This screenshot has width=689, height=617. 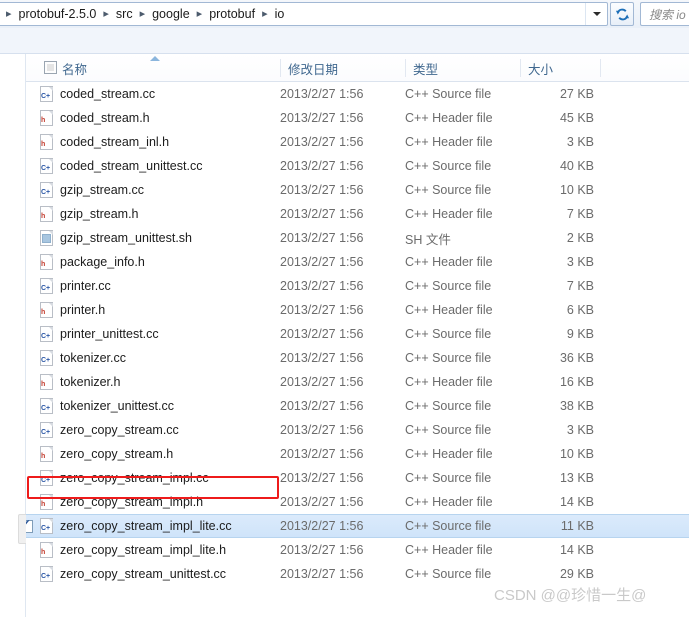 I want to click on cell-file-name: gzip_stream_unittest.sh, so click(x=116, y=238).